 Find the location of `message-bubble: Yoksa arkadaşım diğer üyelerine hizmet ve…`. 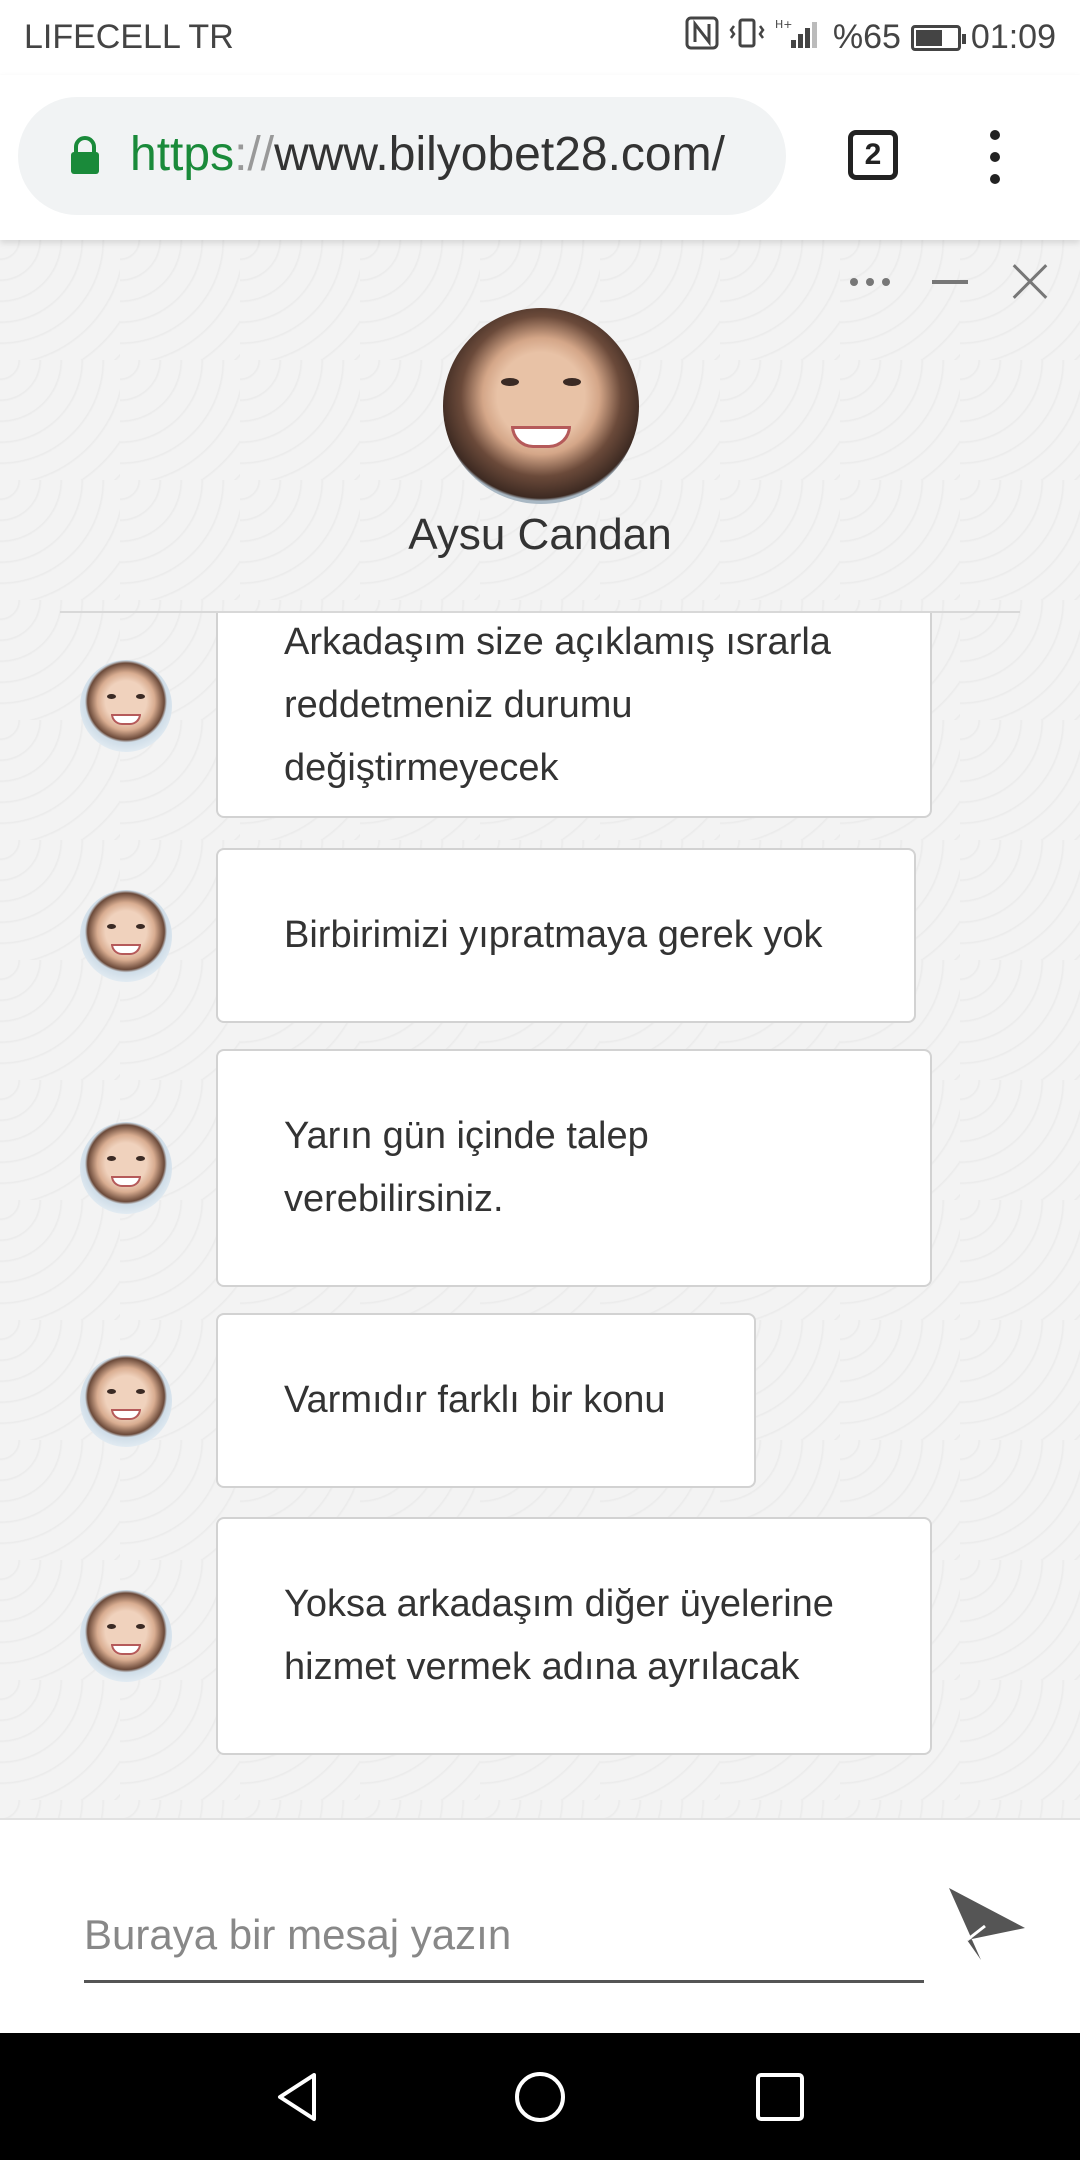

message-bubble: Yoksa arkadaşım diğer üyelerine hizmet ve… is located at coordinates (574, 1636).